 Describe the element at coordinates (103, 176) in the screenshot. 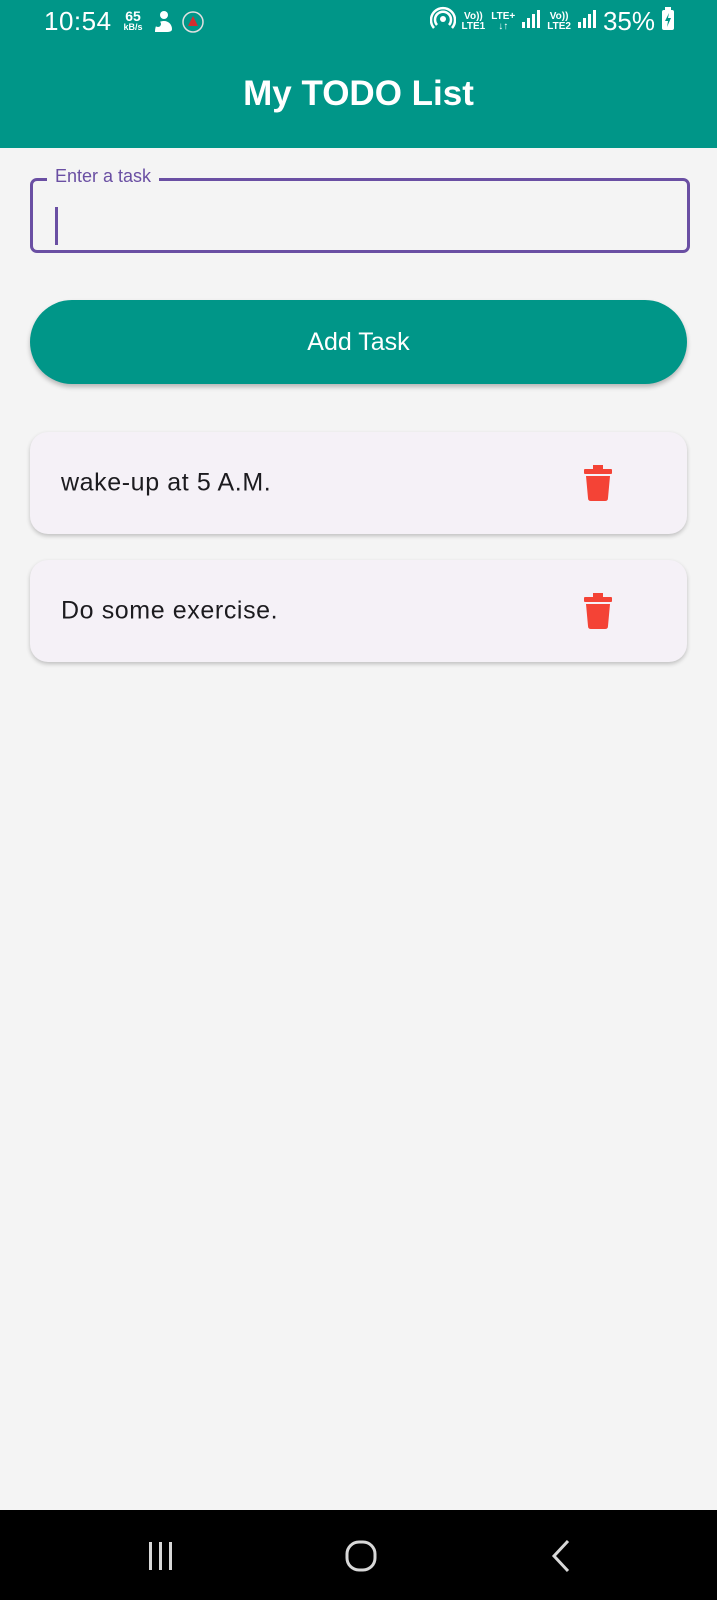

I see `task-input-label: Enter a task` at that location.